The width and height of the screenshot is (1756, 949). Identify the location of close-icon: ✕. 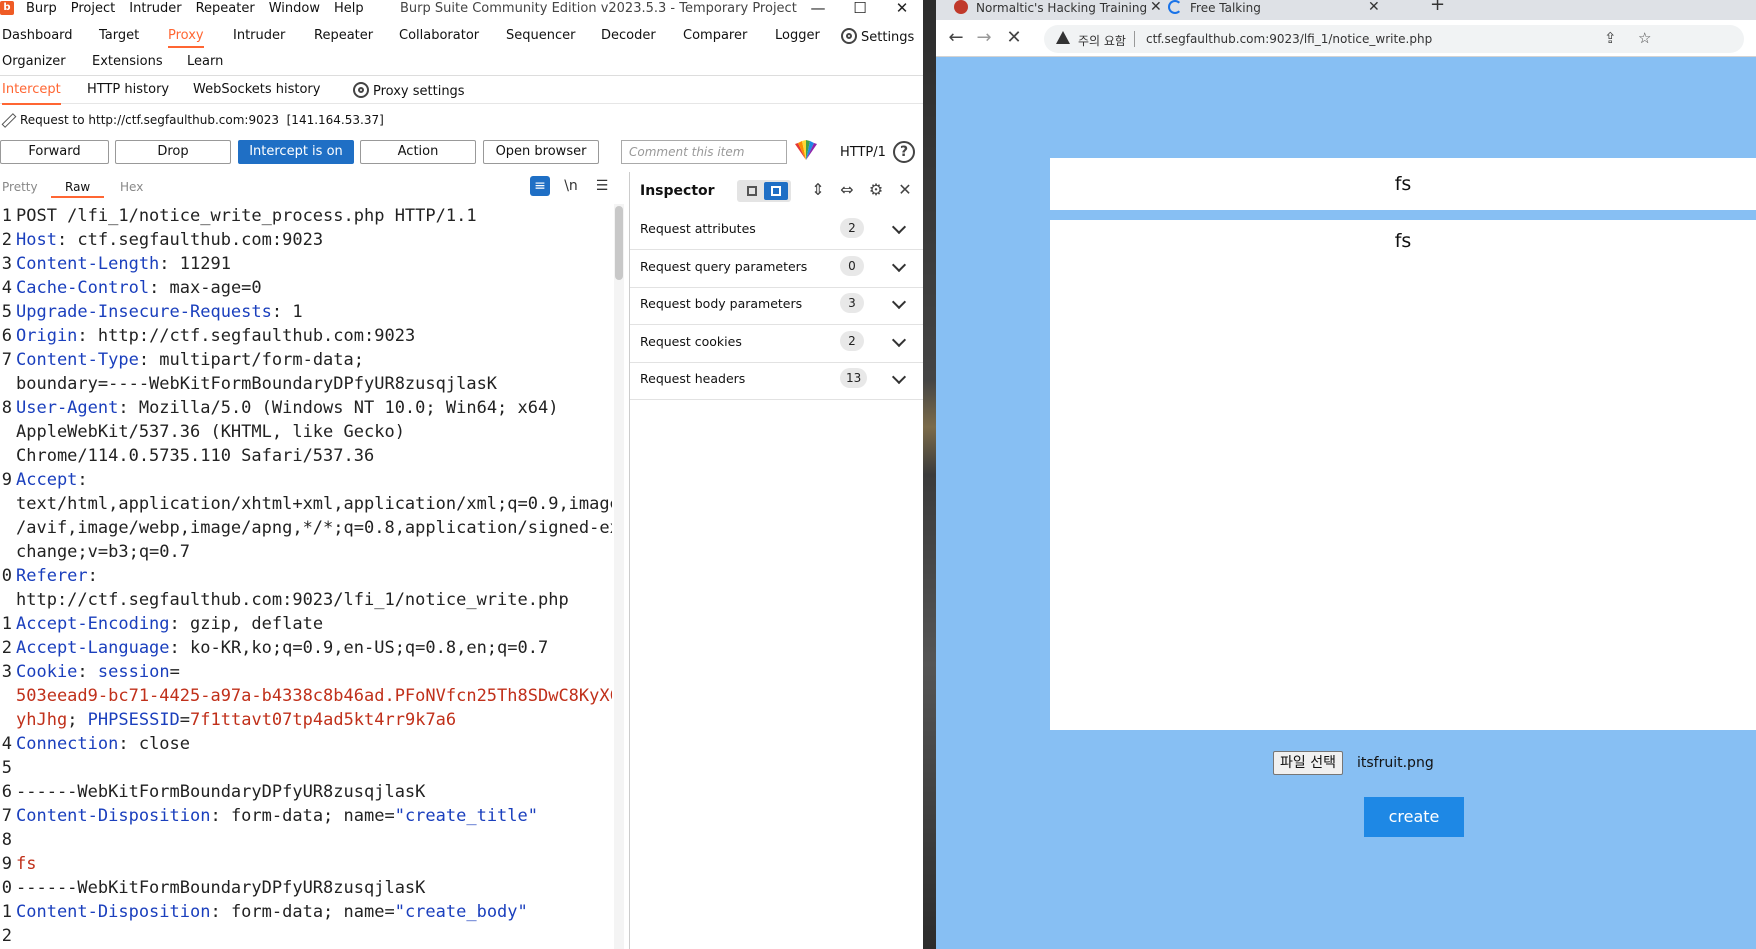
(902, 8).